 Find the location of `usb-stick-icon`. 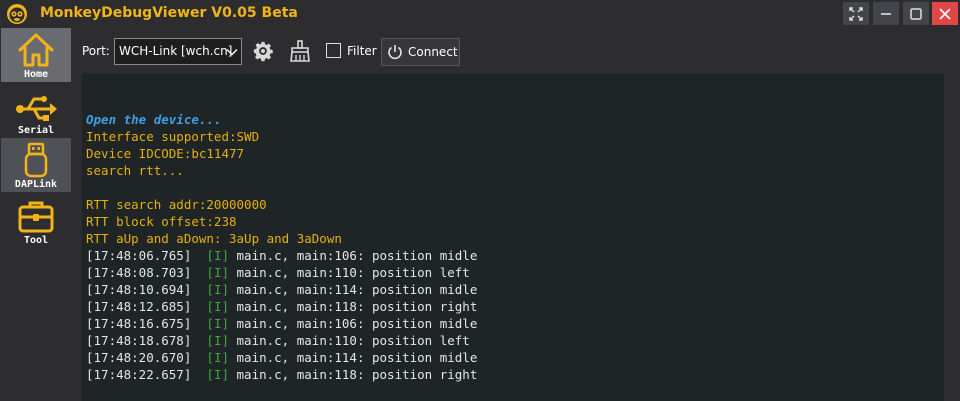

usb-stick-icon is located at coordinates (36, 160).